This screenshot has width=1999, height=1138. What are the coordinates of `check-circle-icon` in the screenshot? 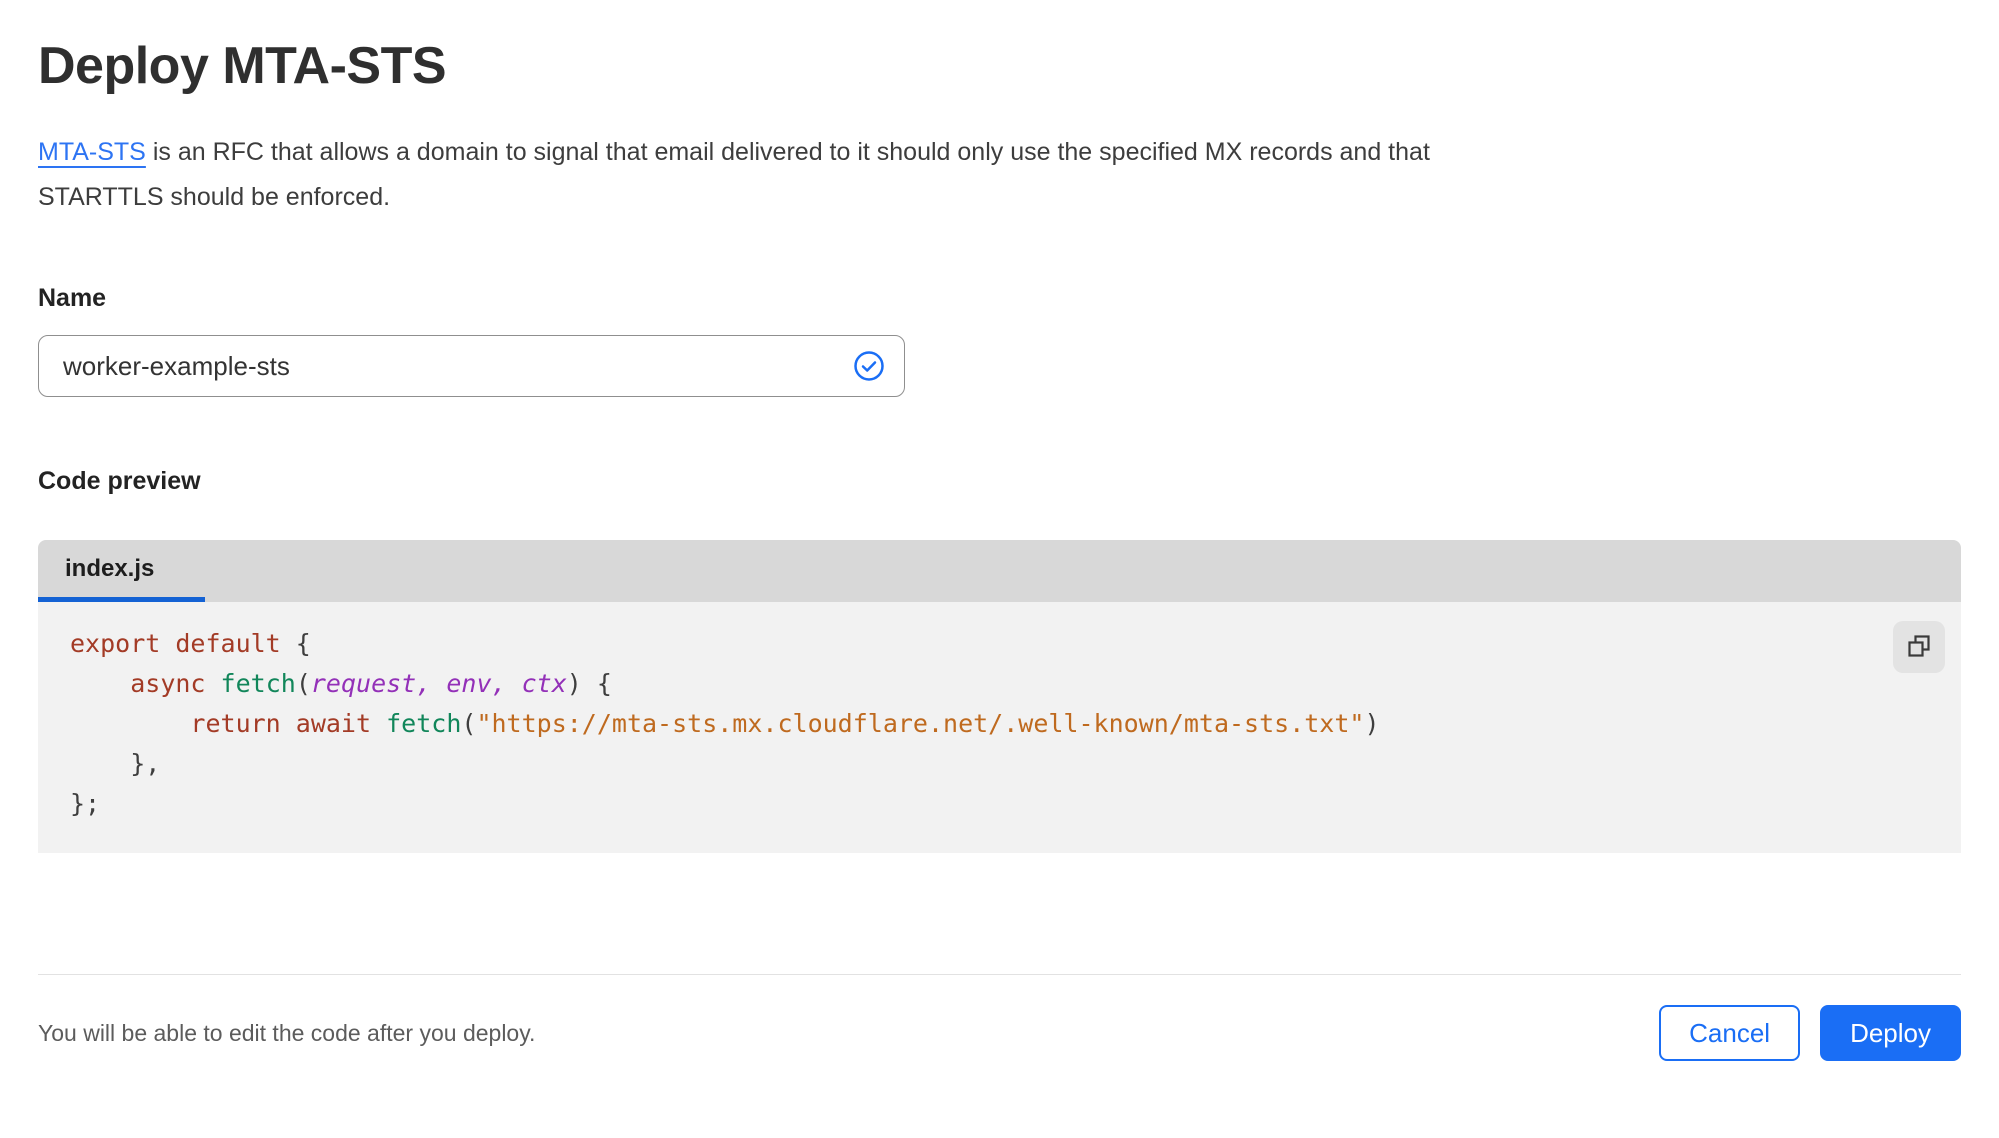 It's located at (869, 366).